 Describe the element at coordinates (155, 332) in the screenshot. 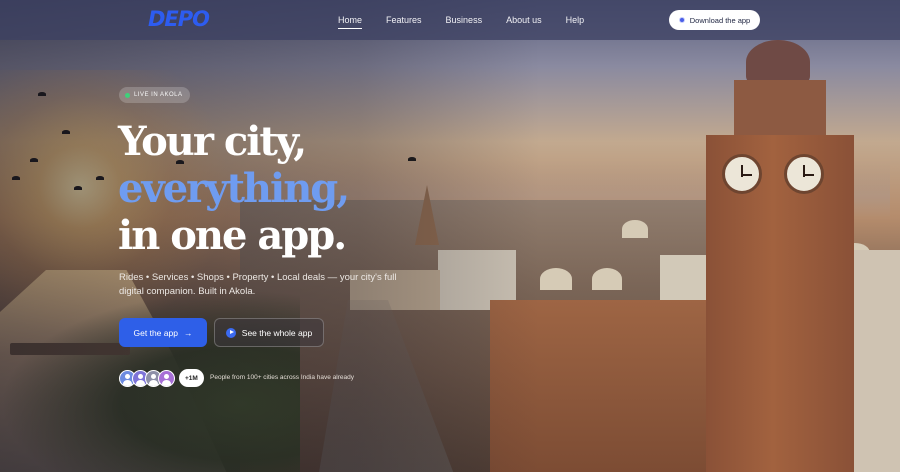

I see `get-the-app-label: Get the app` at that location.